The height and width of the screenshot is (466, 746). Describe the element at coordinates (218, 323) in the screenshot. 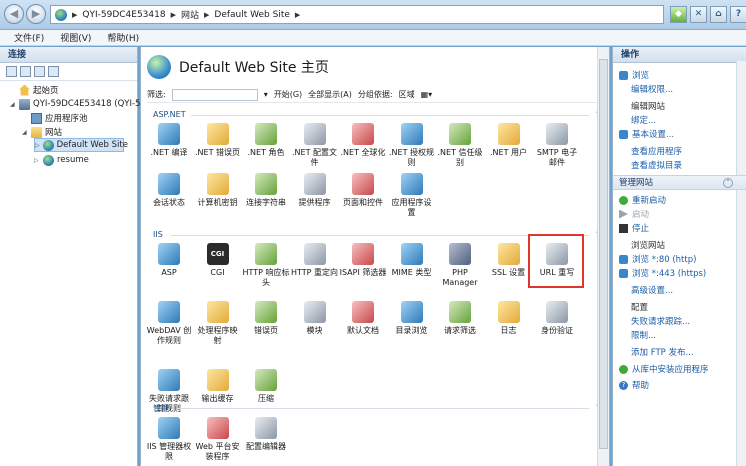

I see `feature-item: 处理程序映射` at that location.